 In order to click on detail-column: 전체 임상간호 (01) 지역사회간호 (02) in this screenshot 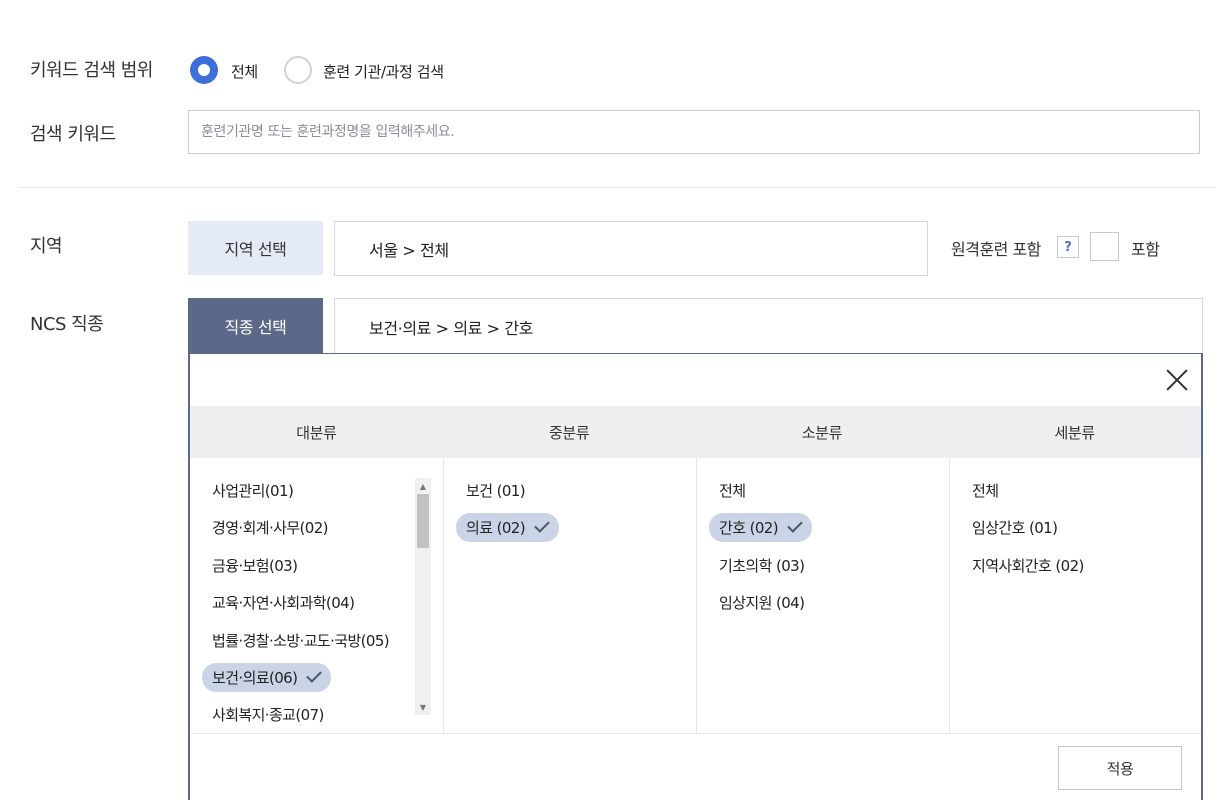, I will do `click(1075, 595)`.